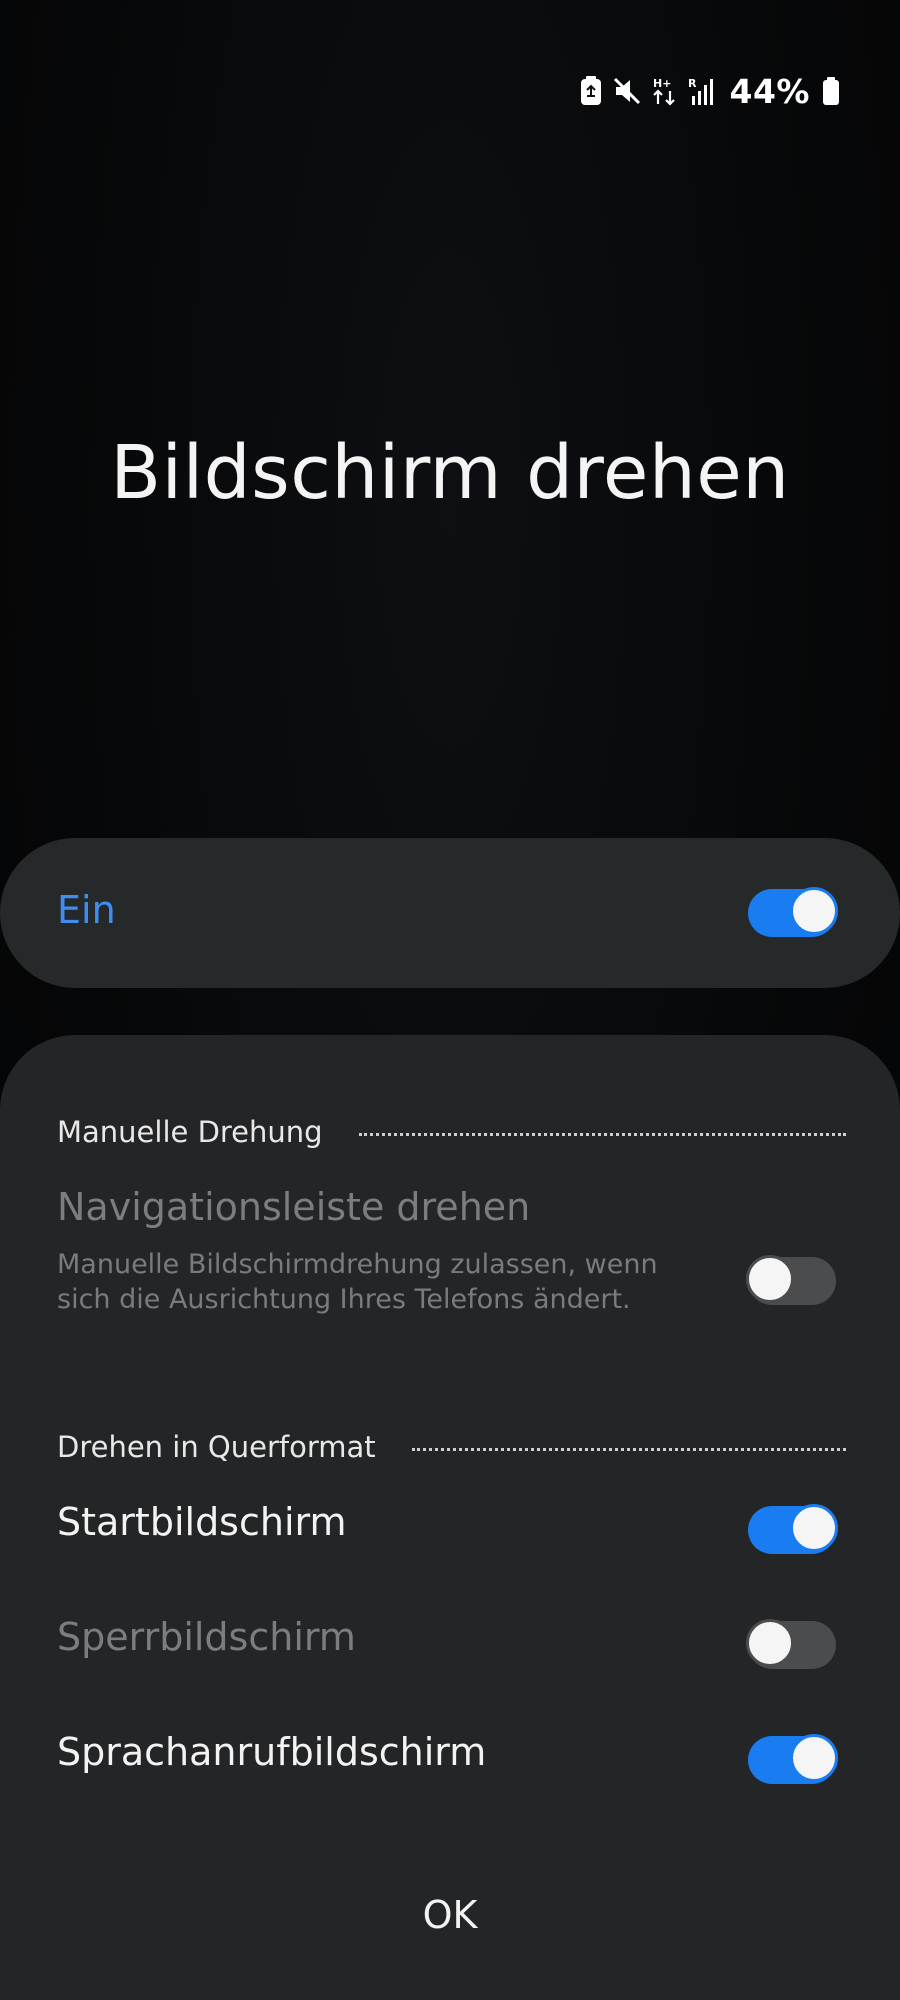  I want to click on network-hplus-icon: H+, so click(665, 91).